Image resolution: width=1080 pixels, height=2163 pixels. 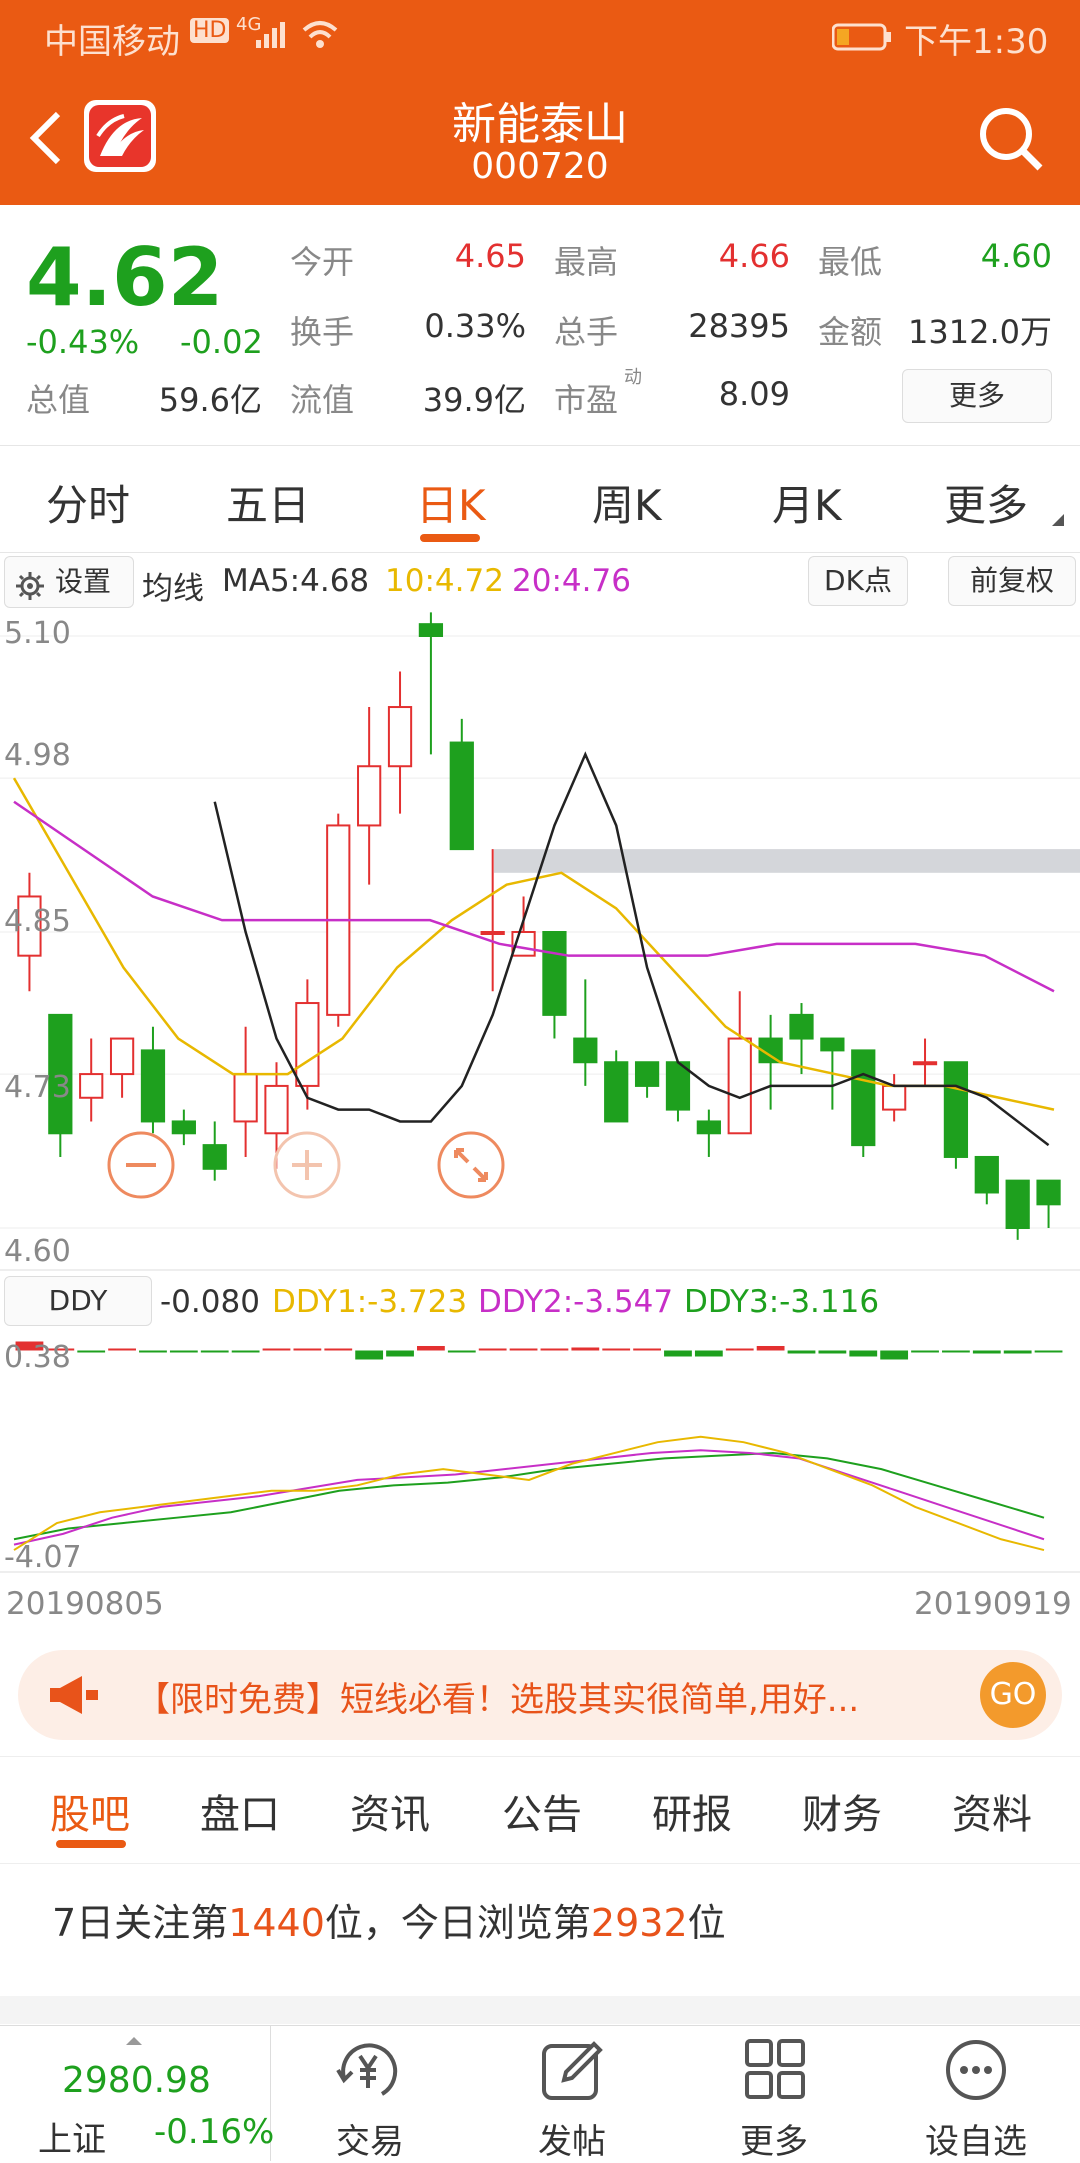 I want to click on rank-suffix: 位, so click(x=706, y=1923).